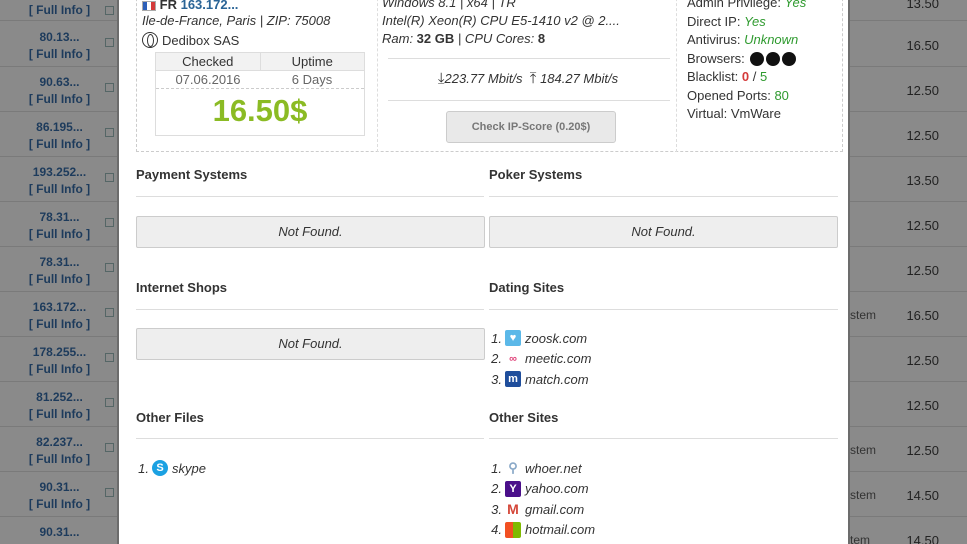 The width and height of the screenshot is (967, 544). Describe the element at coordinates (734, 113) in the screenshot. I see `virtual: Virtual: VmWare` at that location.